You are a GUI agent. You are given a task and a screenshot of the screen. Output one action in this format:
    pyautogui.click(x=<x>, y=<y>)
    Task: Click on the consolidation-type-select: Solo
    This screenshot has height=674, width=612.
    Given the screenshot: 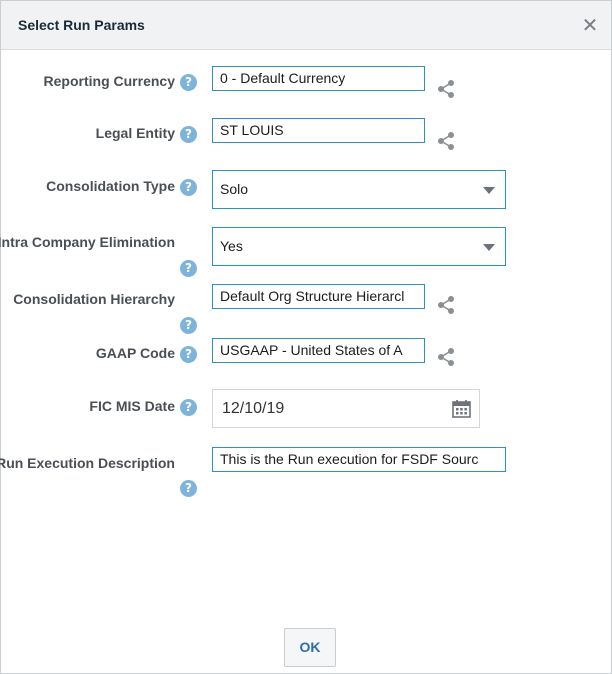 What is the action you would take?
    pyautogui.click(x=359, y=189)
    